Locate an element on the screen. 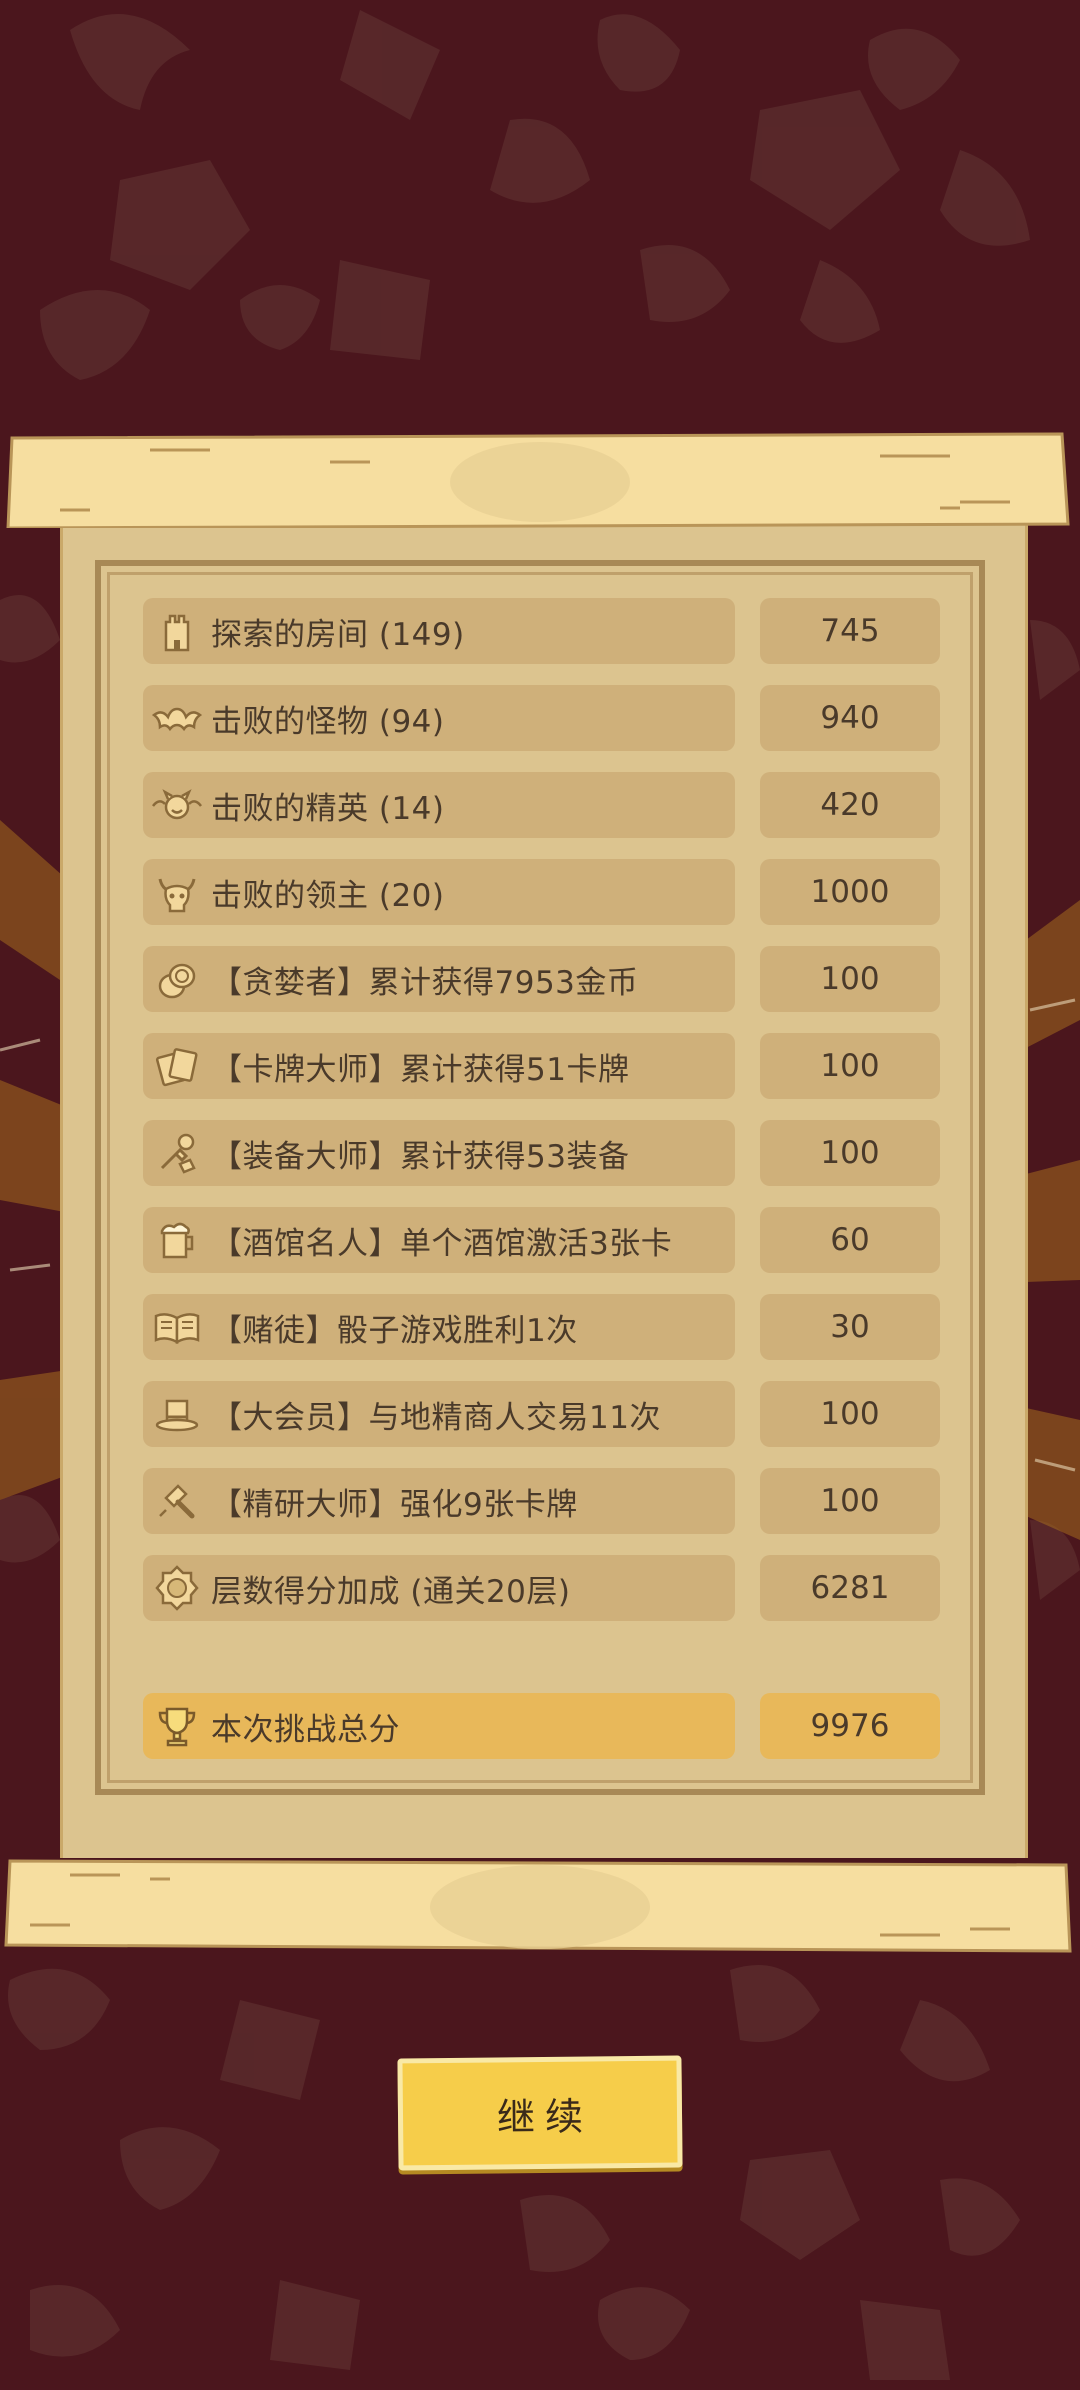  coins-icon is located at coordinates (177, 979).